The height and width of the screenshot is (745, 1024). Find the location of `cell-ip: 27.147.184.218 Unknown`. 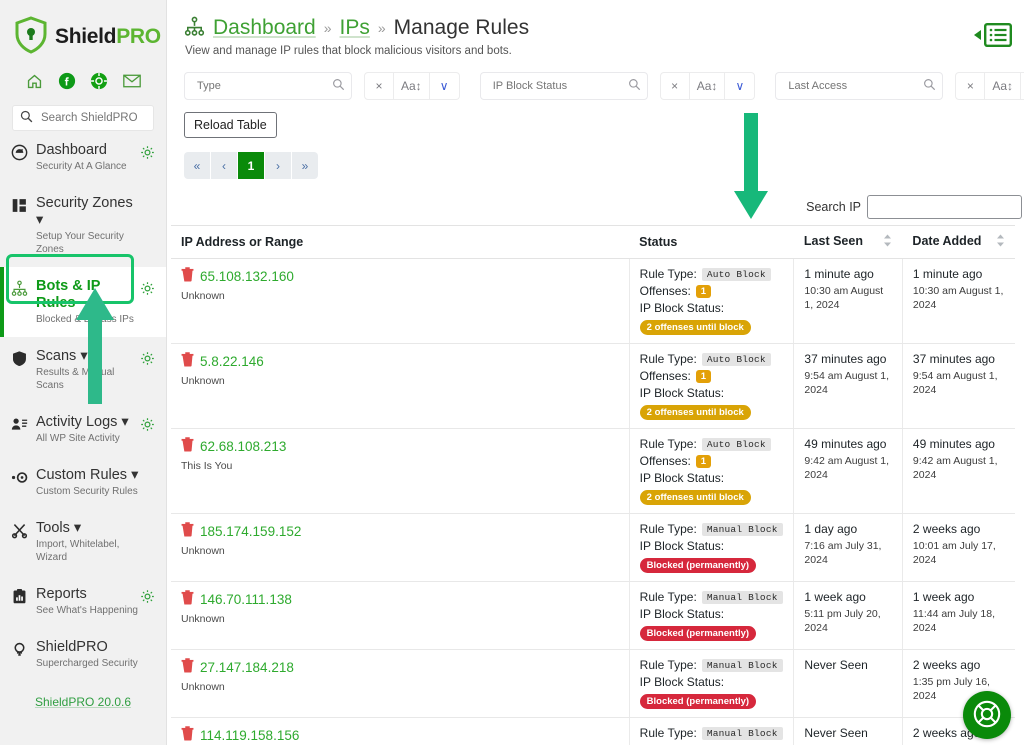

cell-ip: 27.147.184.218 Unknown is located at coordinates (400, 683).